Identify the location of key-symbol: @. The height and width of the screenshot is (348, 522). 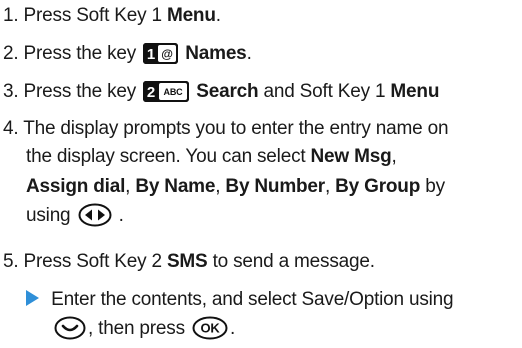
(167, 54).